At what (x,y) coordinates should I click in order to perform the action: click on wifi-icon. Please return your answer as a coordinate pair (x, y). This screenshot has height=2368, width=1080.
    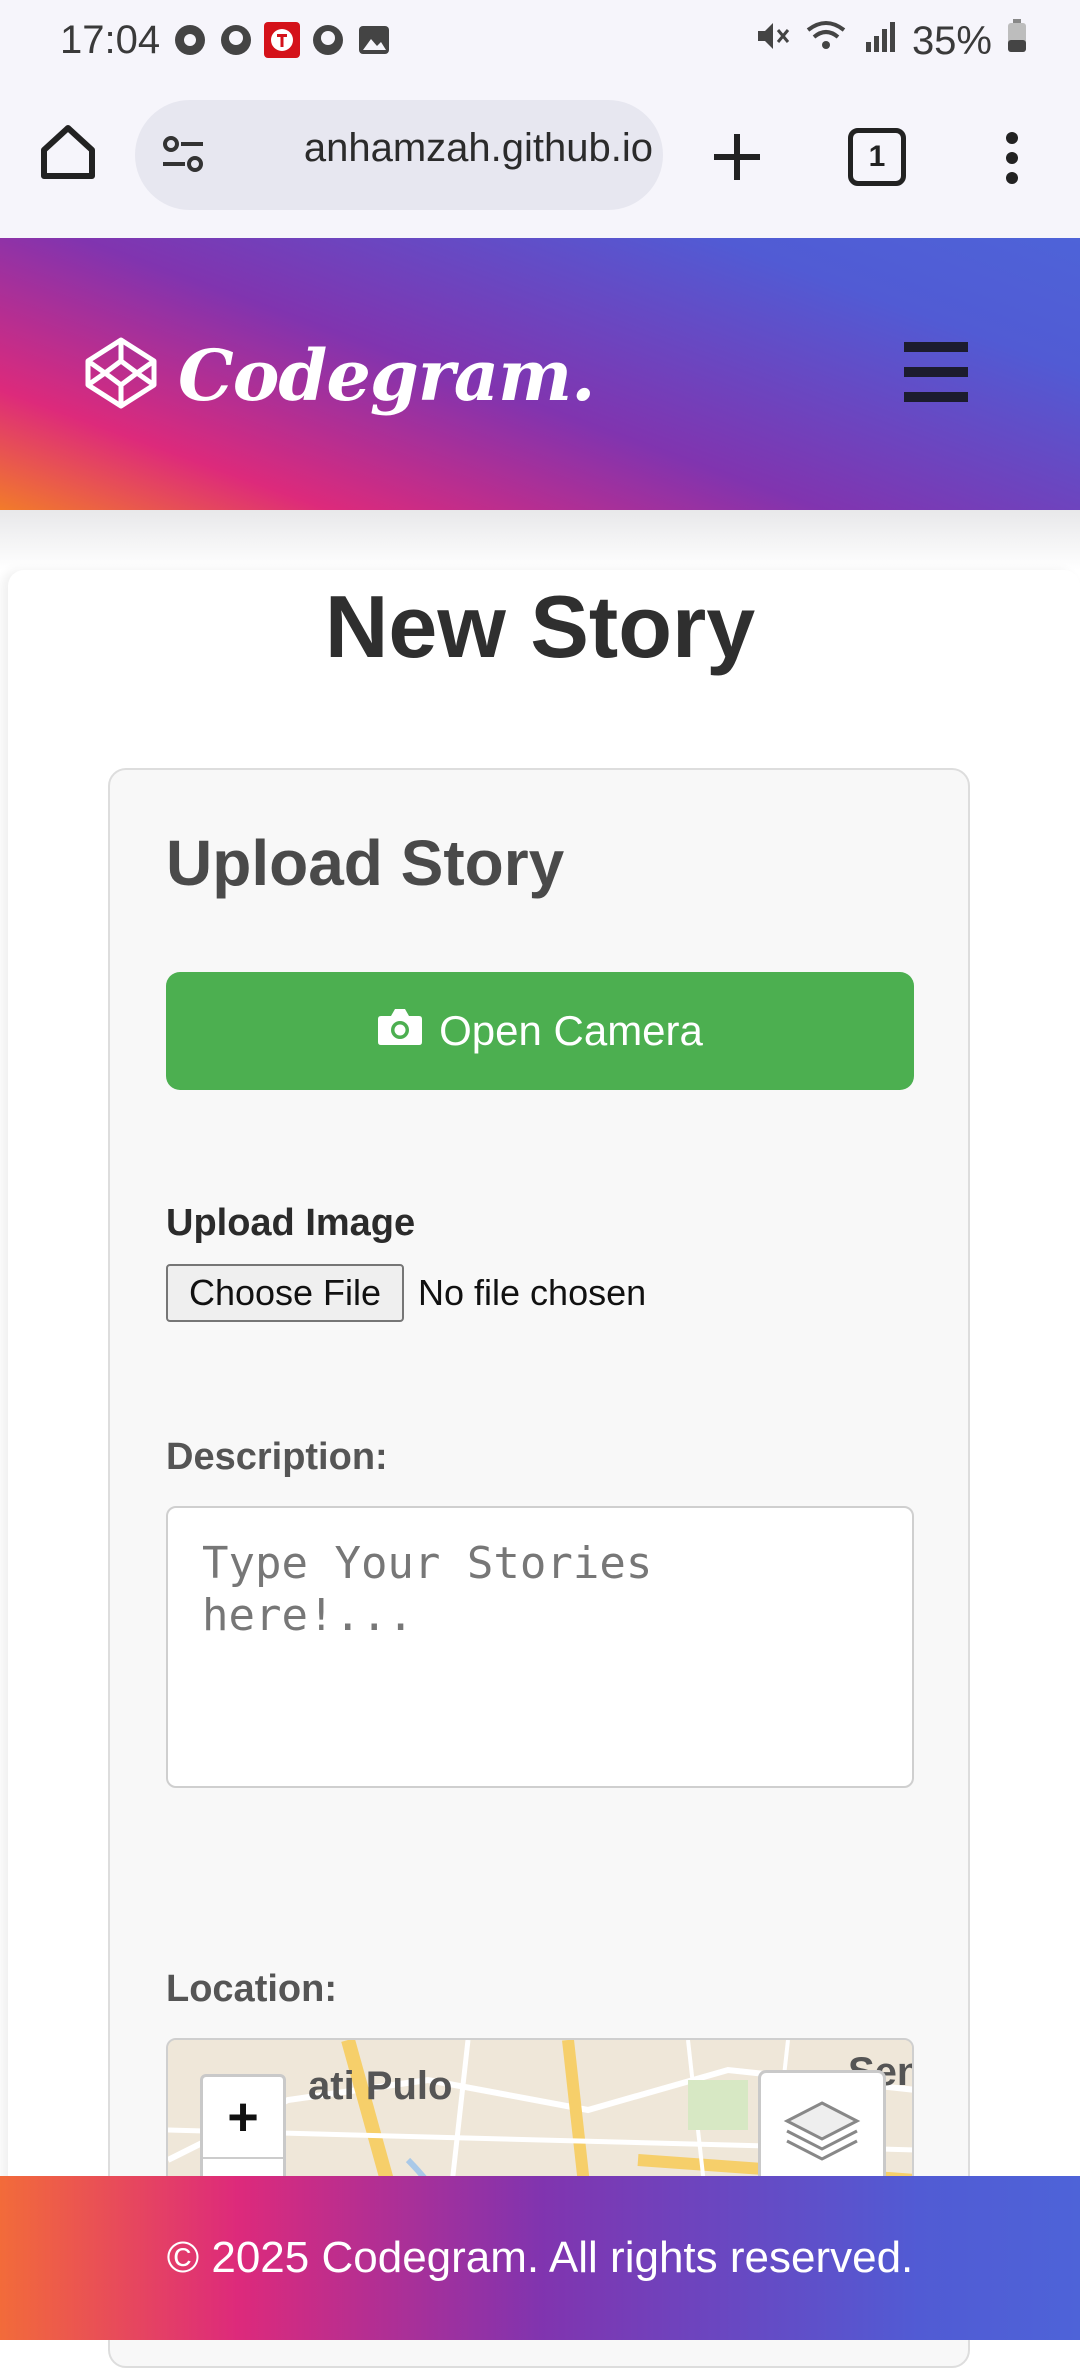
    Looking at the image, I should click on (826, 41).